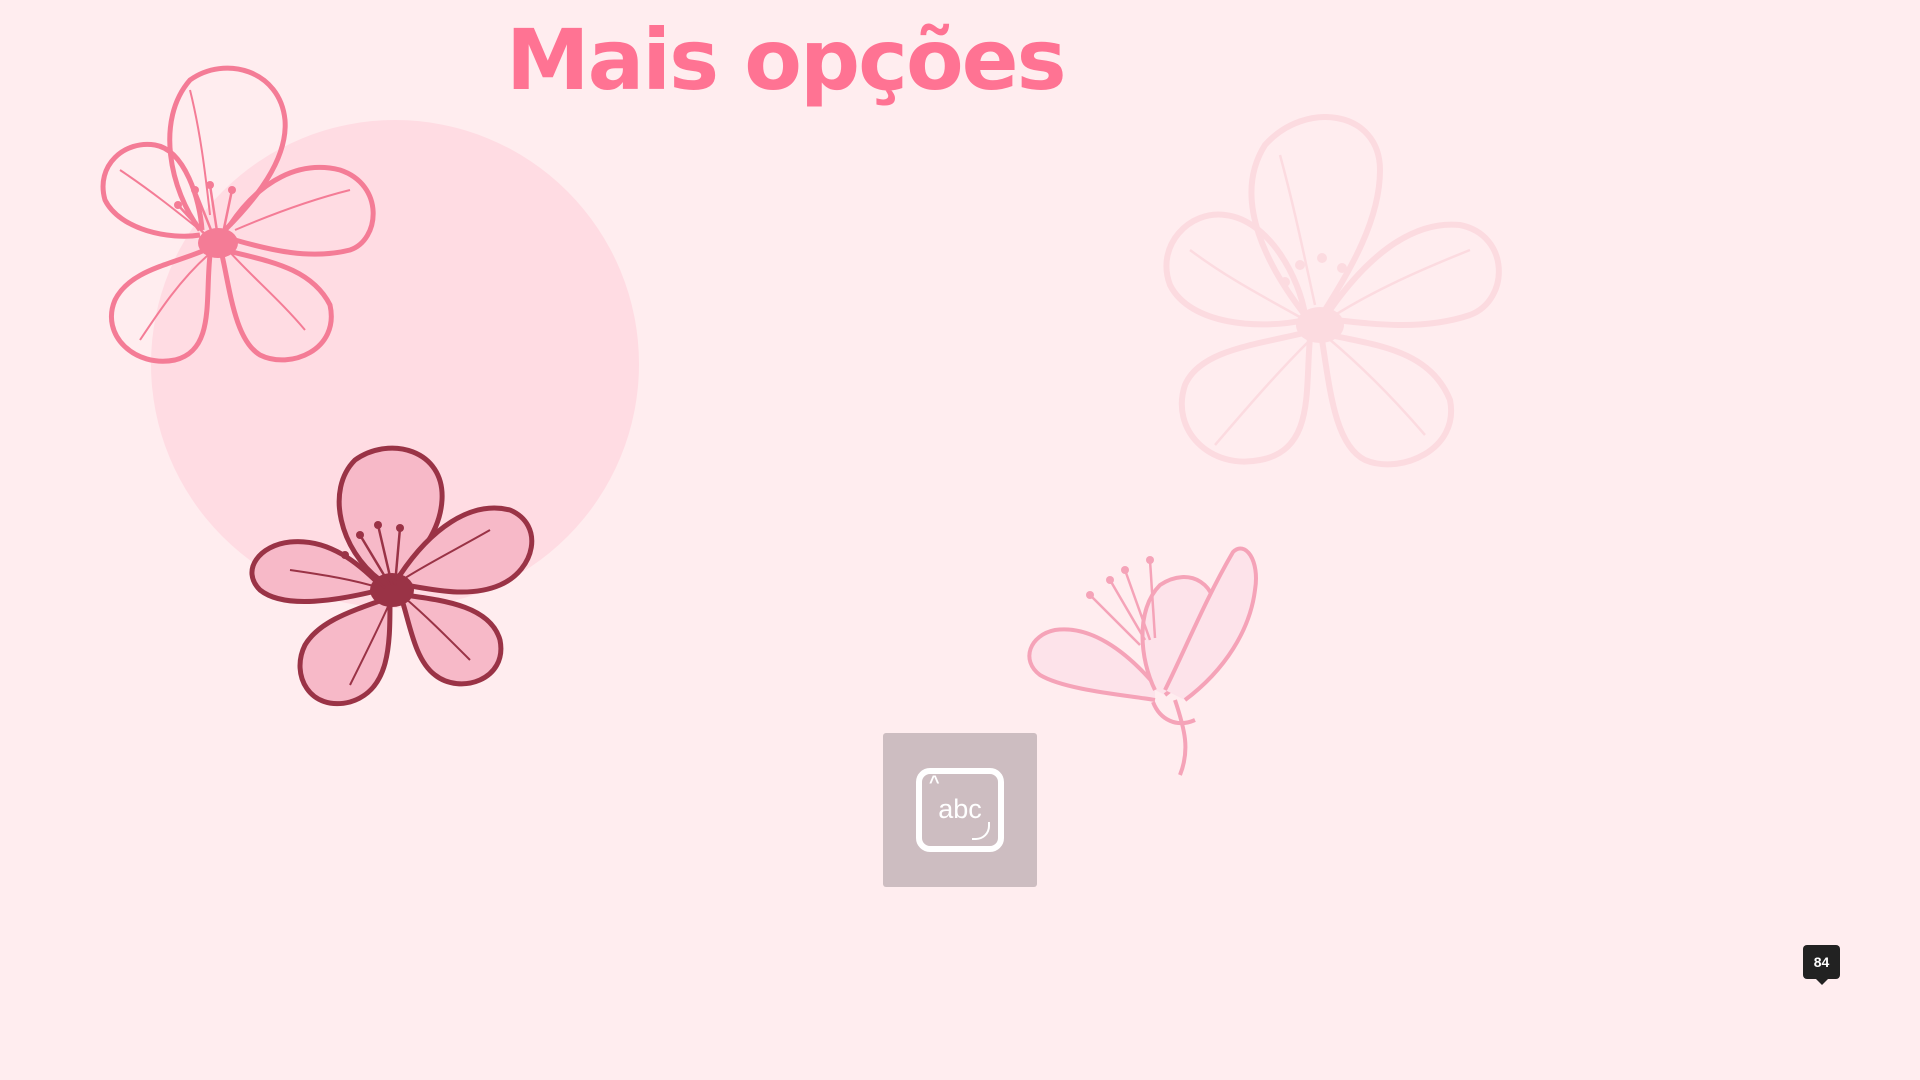 Image resolution: width=1920 pixels, height=1080 pixels. Describe the element at coordinates (1142, 661) in the screenshot. I see `cherry-blossom-bud-icon` at that location.